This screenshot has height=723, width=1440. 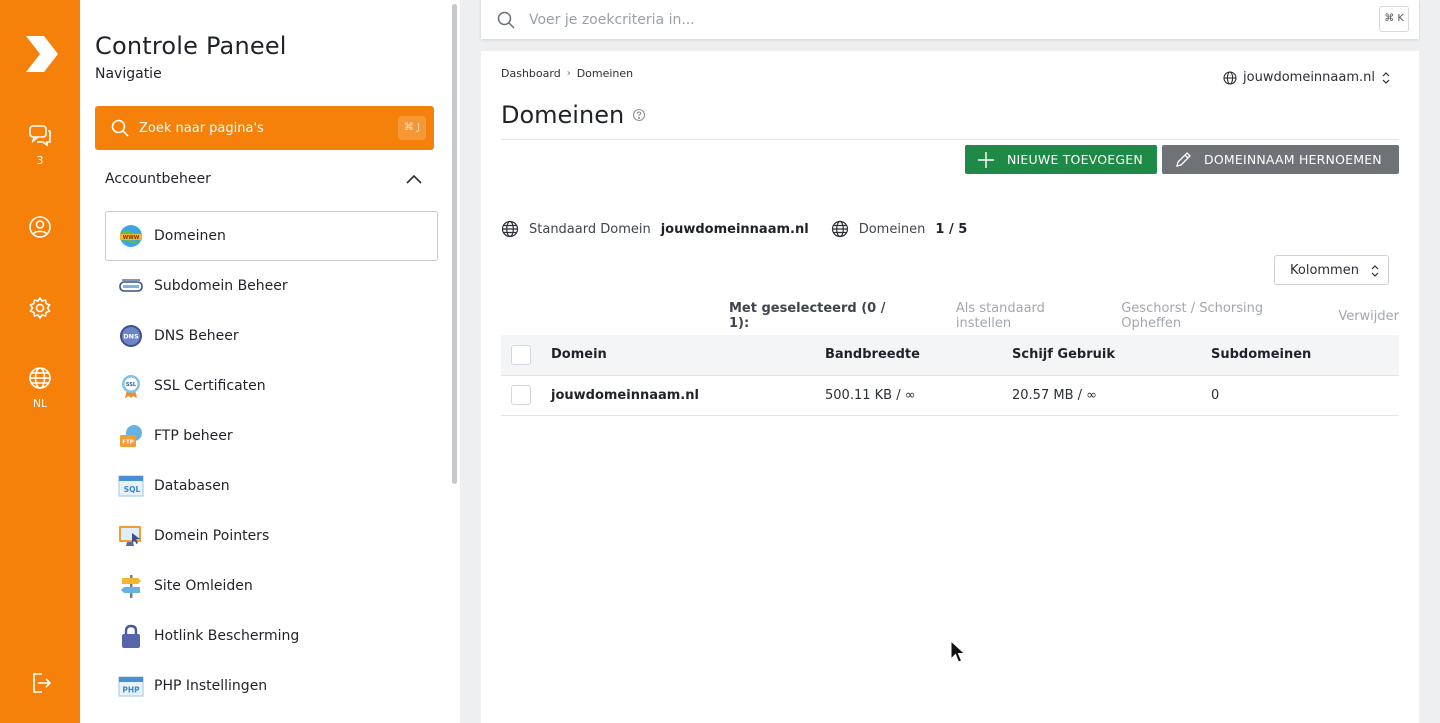 I want to click on nav-item-domeinen: WWW Domeinen, so click(x=271, y=236).